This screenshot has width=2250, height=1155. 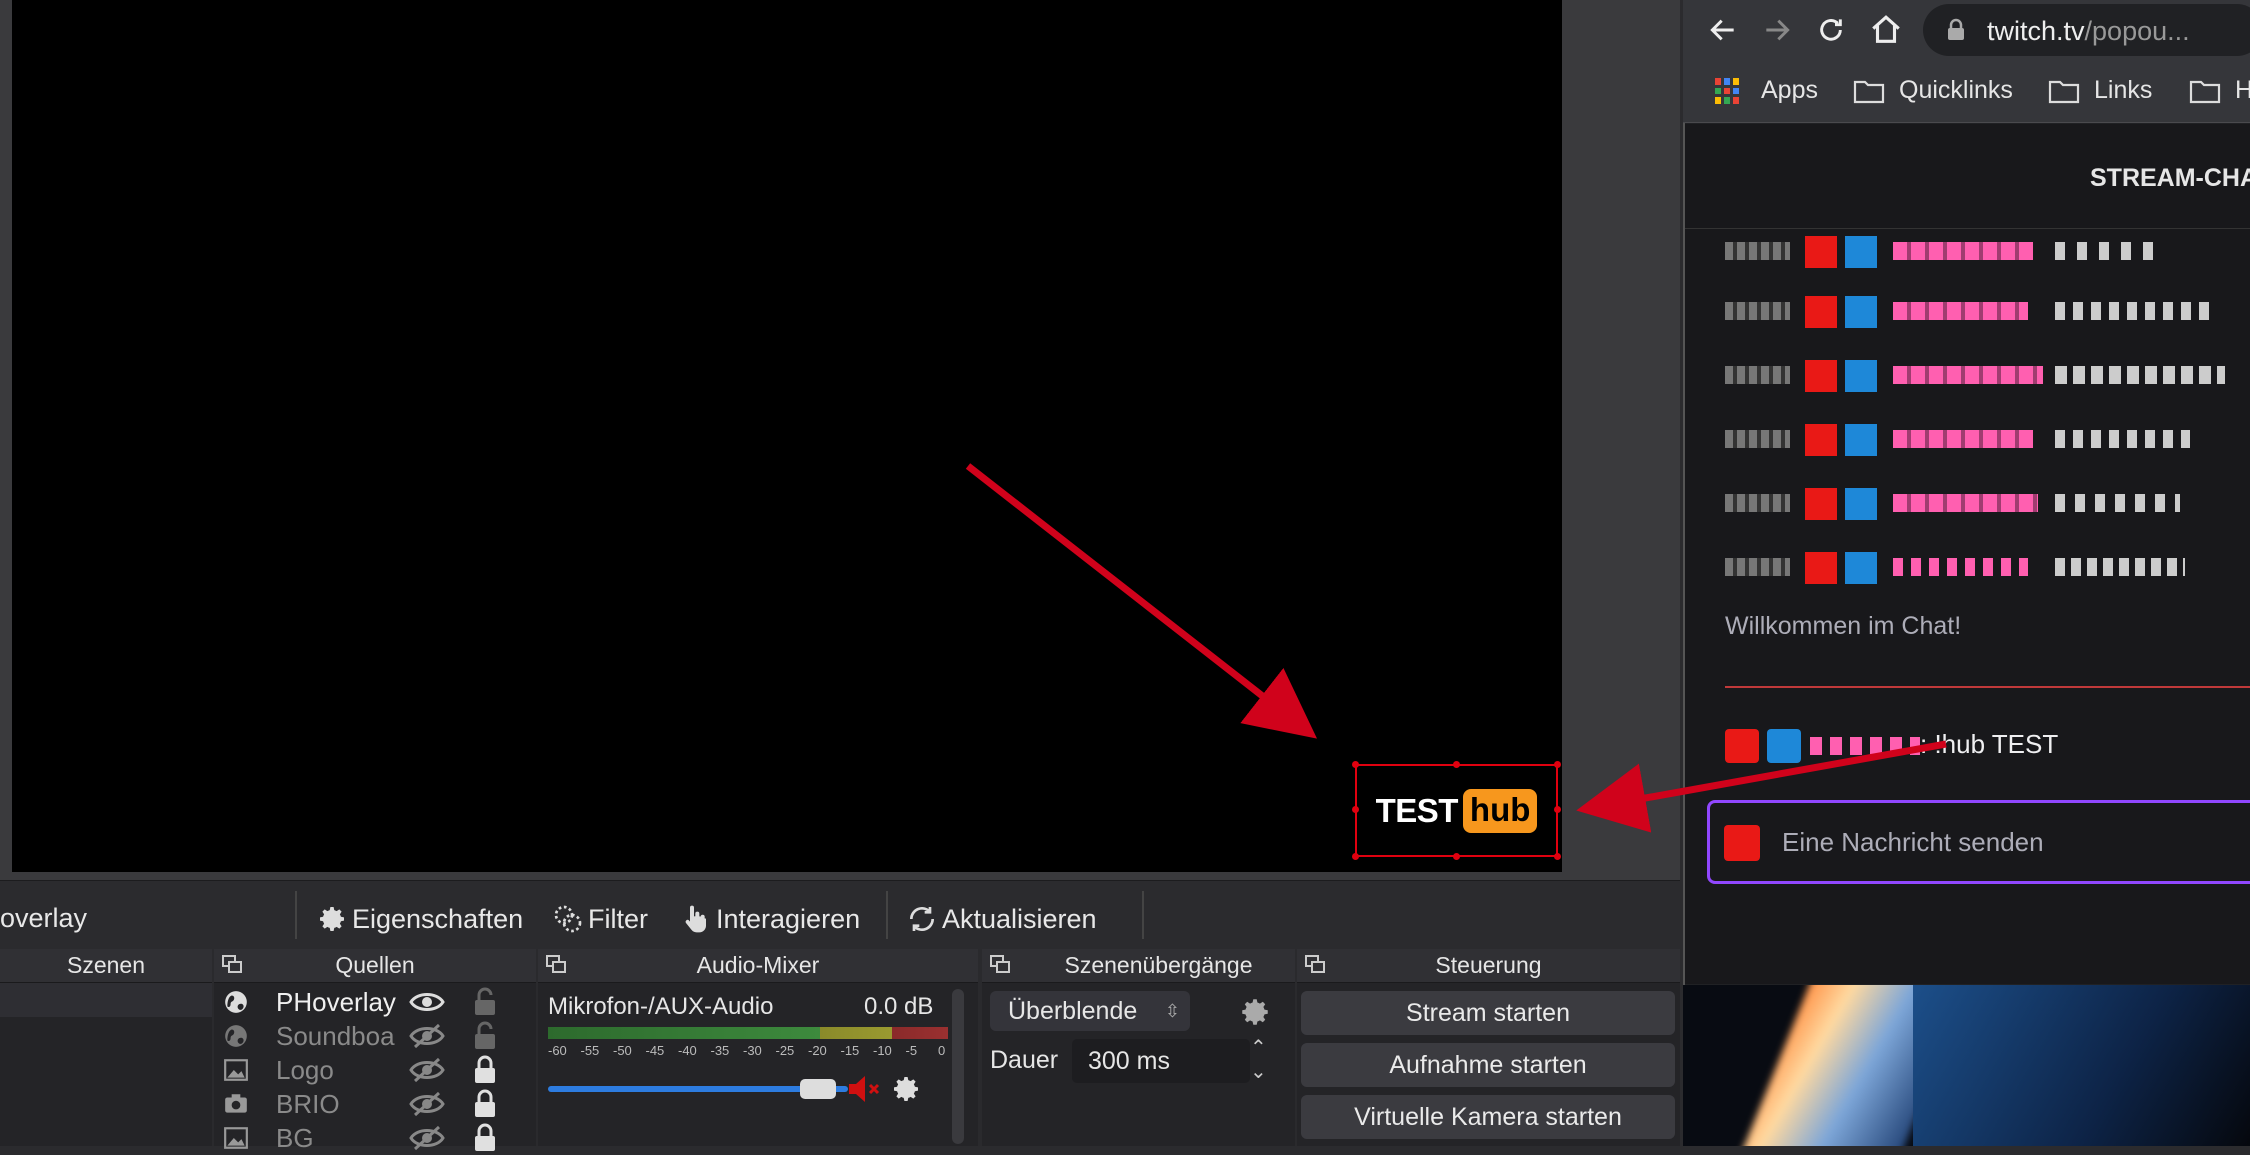 What do you see at coordinates (1789, 90) in the screenshot?
I see `bookmark-apps: Apps` at bounding box center [1789, 90].